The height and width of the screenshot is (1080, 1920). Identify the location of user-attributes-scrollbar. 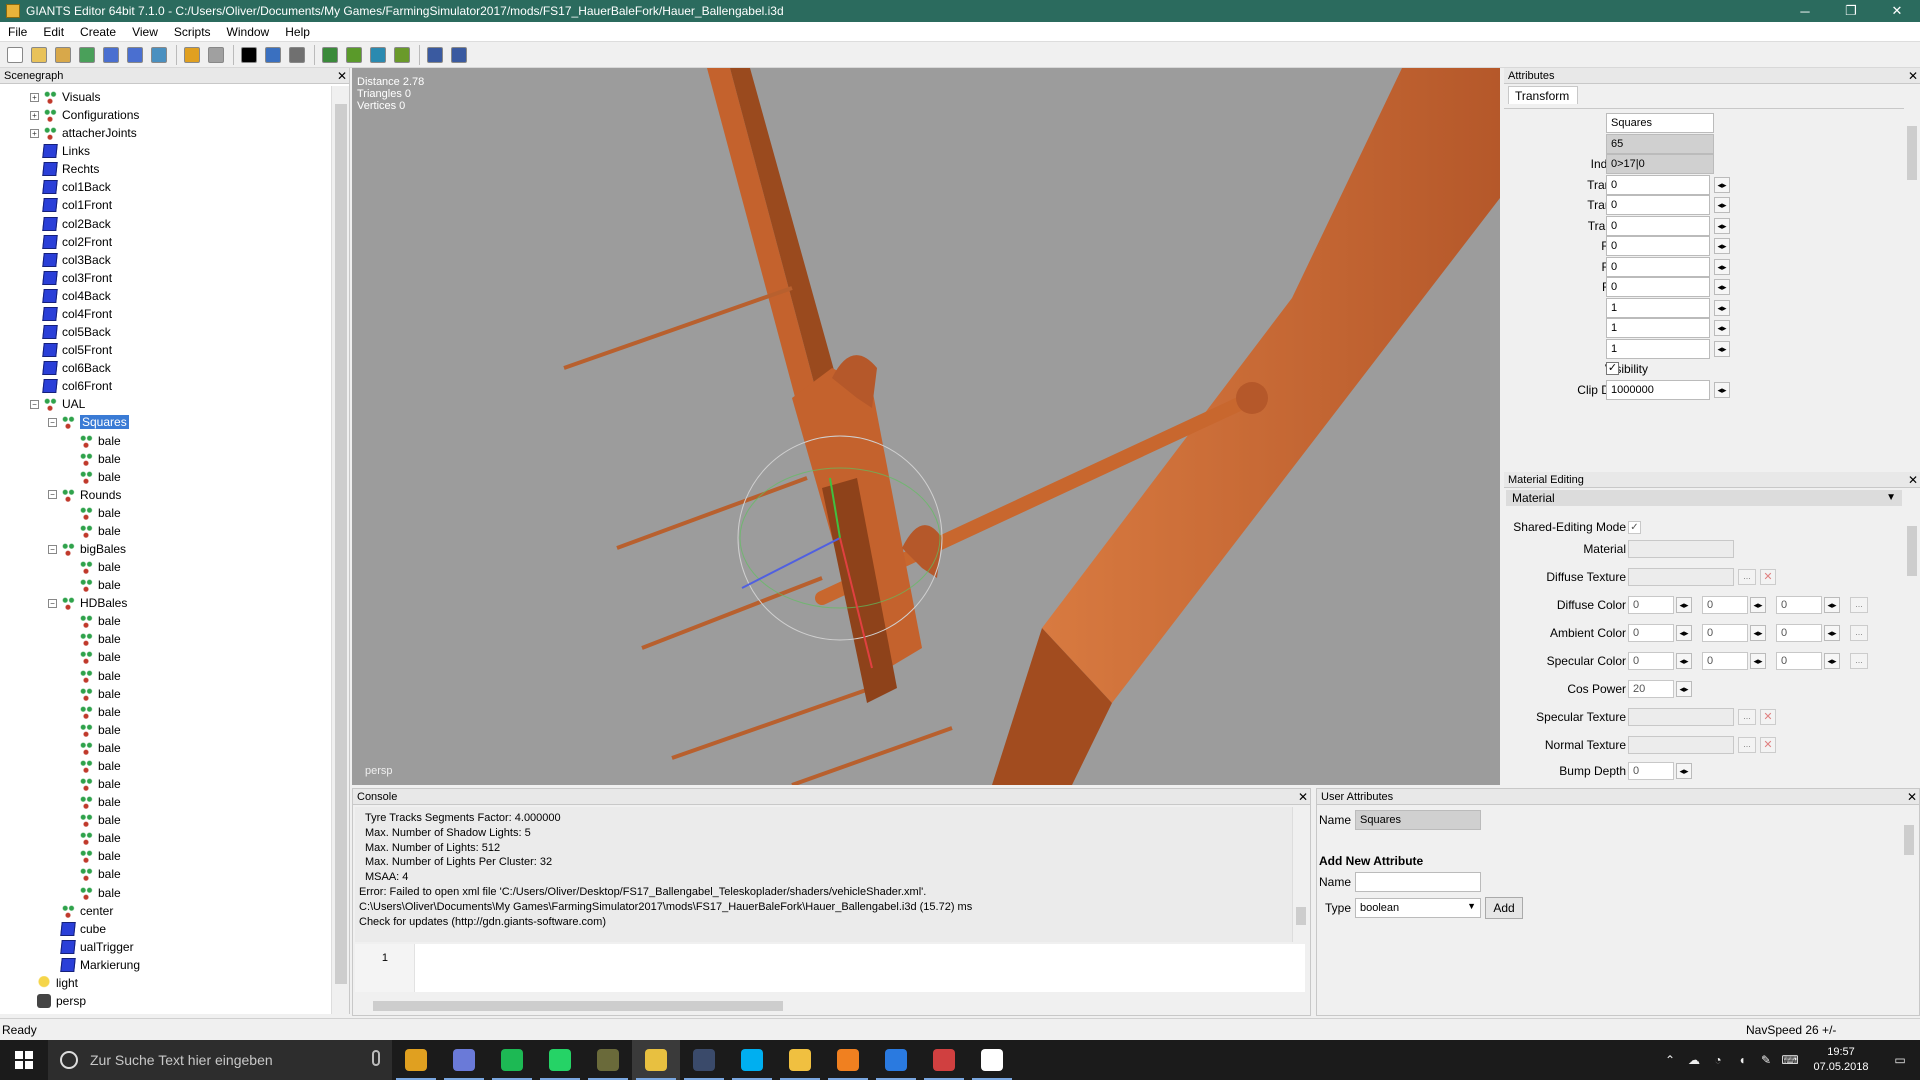
(1909, 910).